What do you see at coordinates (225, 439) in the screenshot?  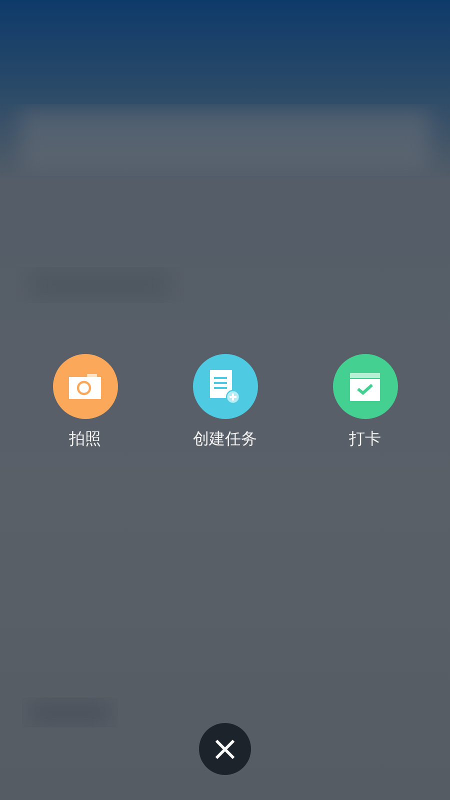 I see `action-label: 创建任务` at bounding box center [225, 439].